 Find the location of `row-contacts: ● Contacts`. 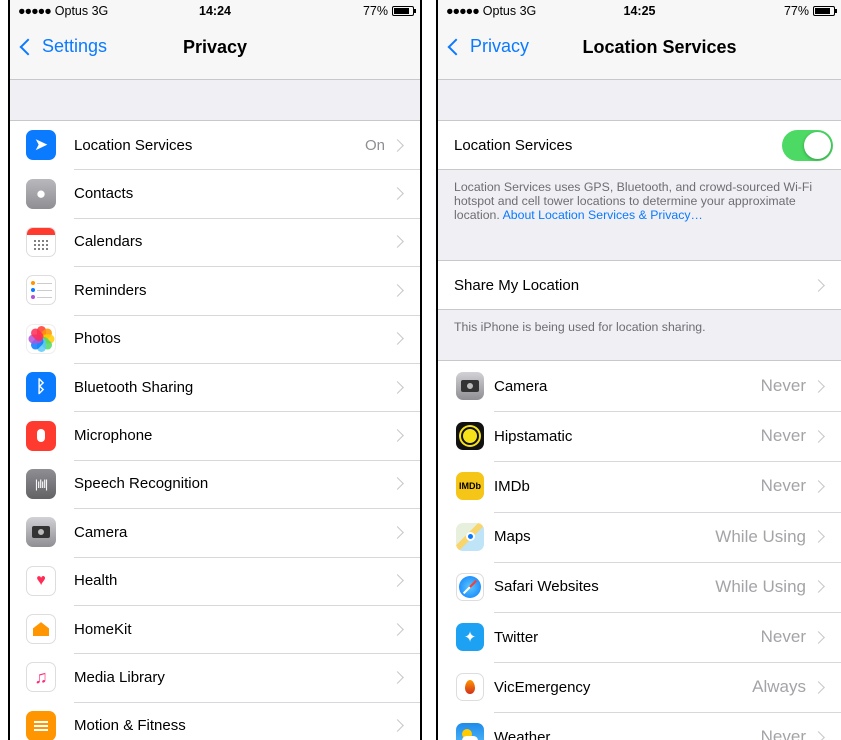

row-contacts: ● Contacts is located at coordinates (215, 193).